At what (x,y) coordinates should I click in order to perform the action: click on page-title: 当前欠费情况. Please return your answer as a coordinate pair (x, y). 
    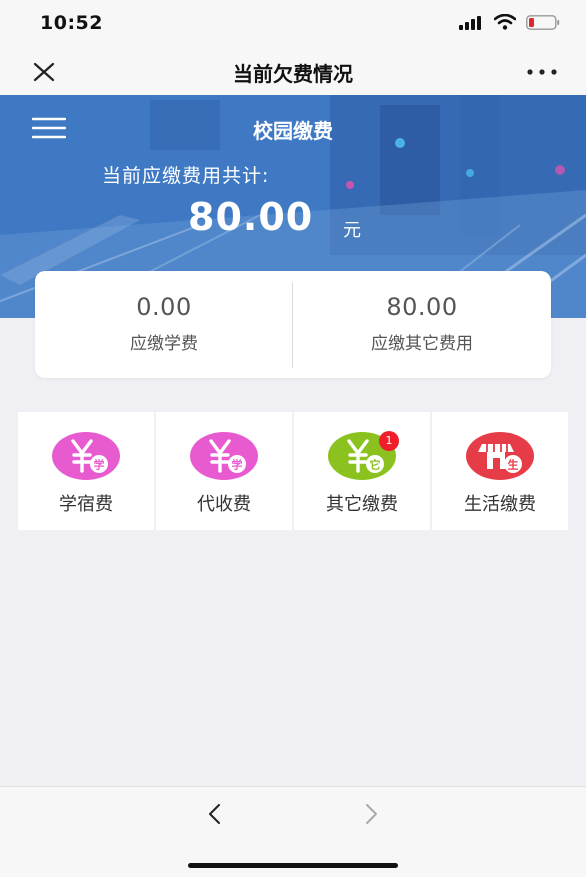
    Looking at the image, I should click on (293, 74).